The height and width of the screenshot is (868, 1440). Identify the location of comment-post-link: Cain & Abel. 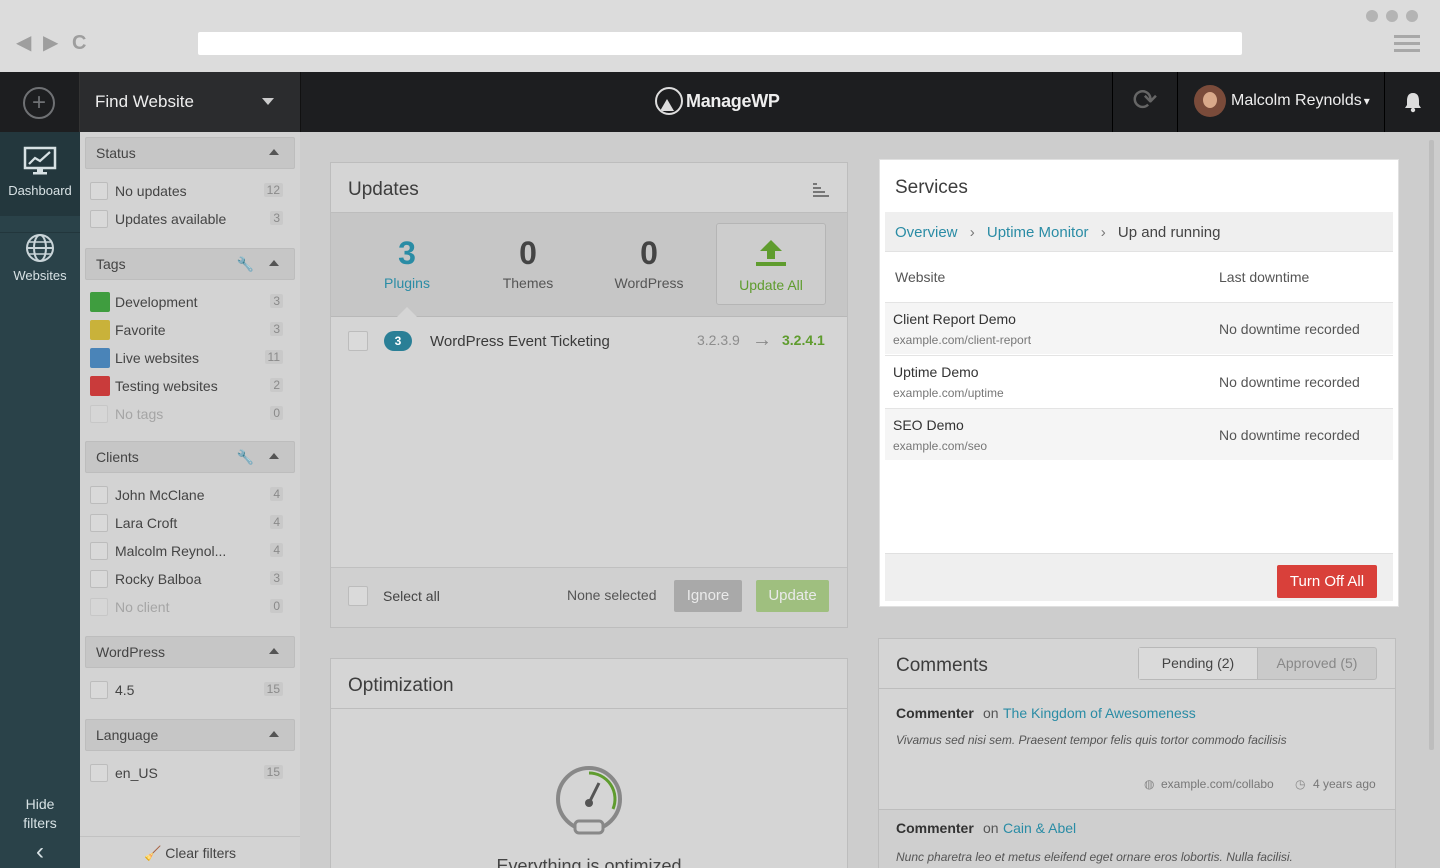
(1039, 828).